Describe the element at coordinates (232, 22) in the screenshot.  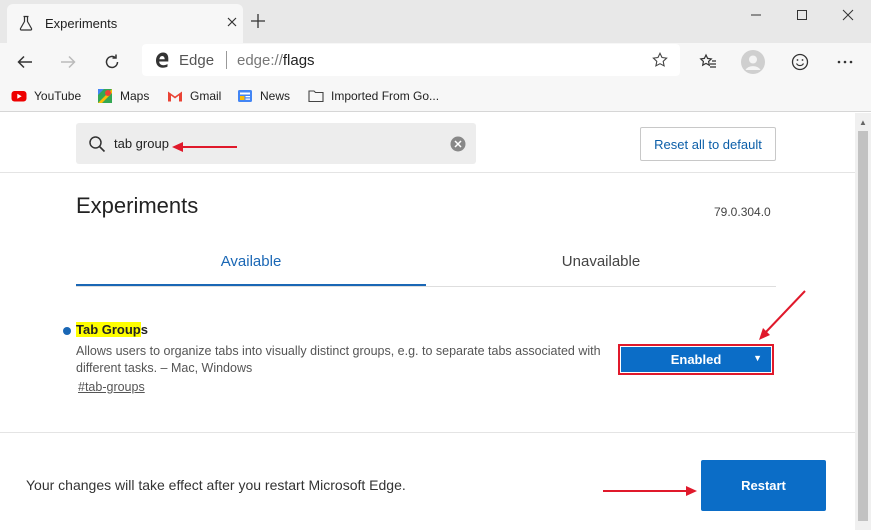
I see `close-tab-icon` at that location.